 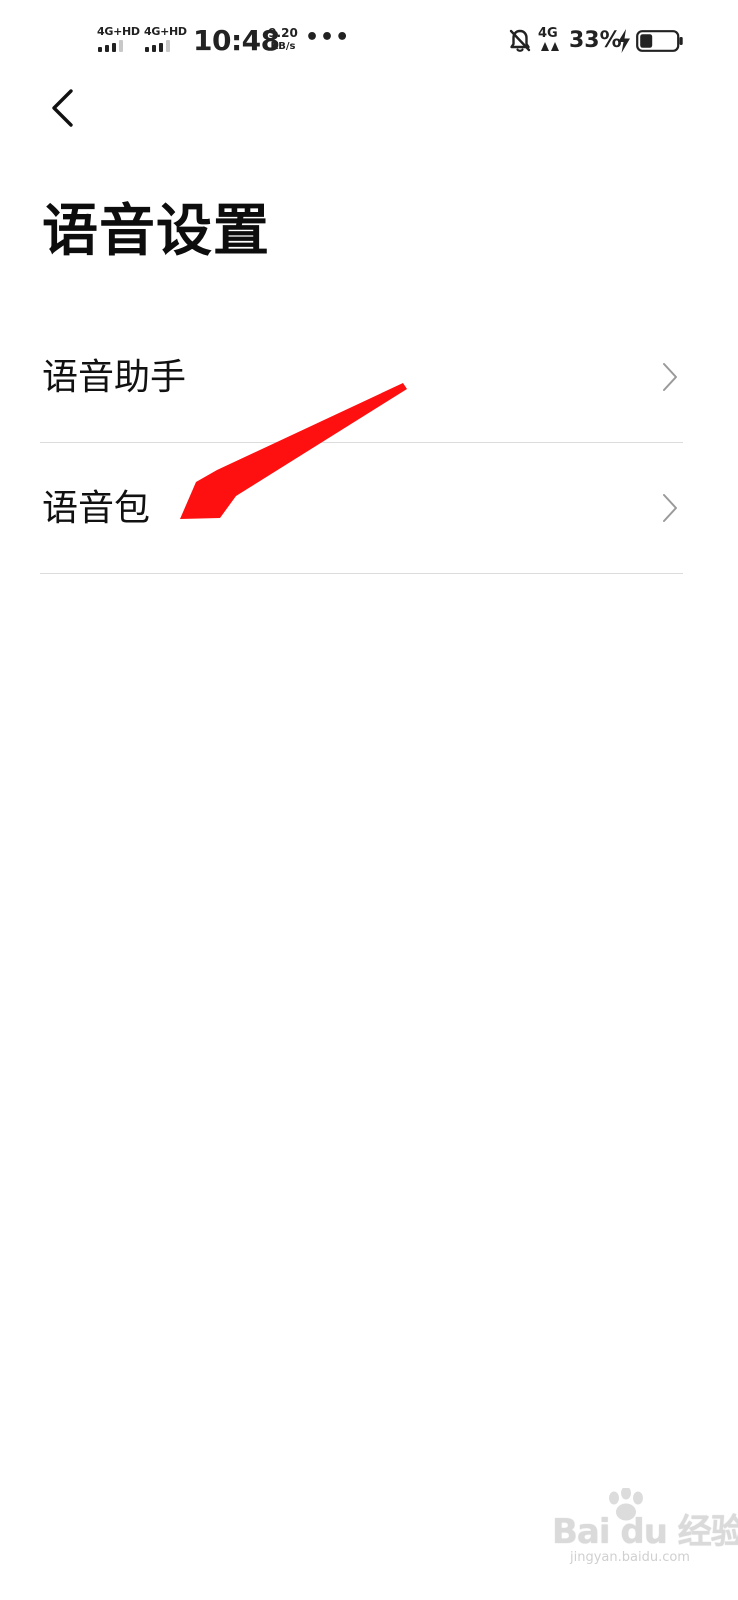 I want to click on network-speed: 9.20 KB/s, so click(x=283, y=40).